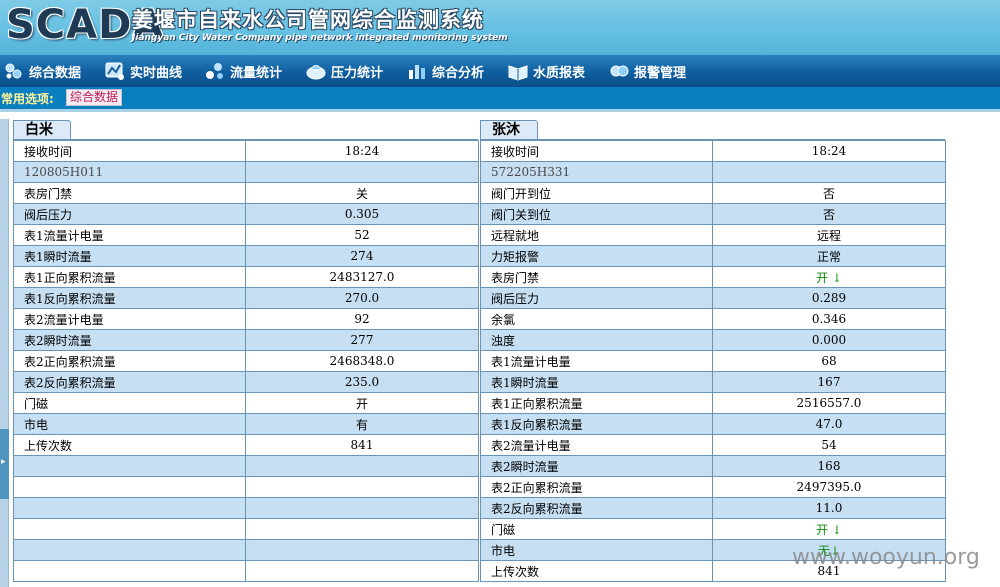  What do you see at coordinates (129, 445) in the screenshot?
I see `field-label: 上传次数` at bounding box center [129, 445].